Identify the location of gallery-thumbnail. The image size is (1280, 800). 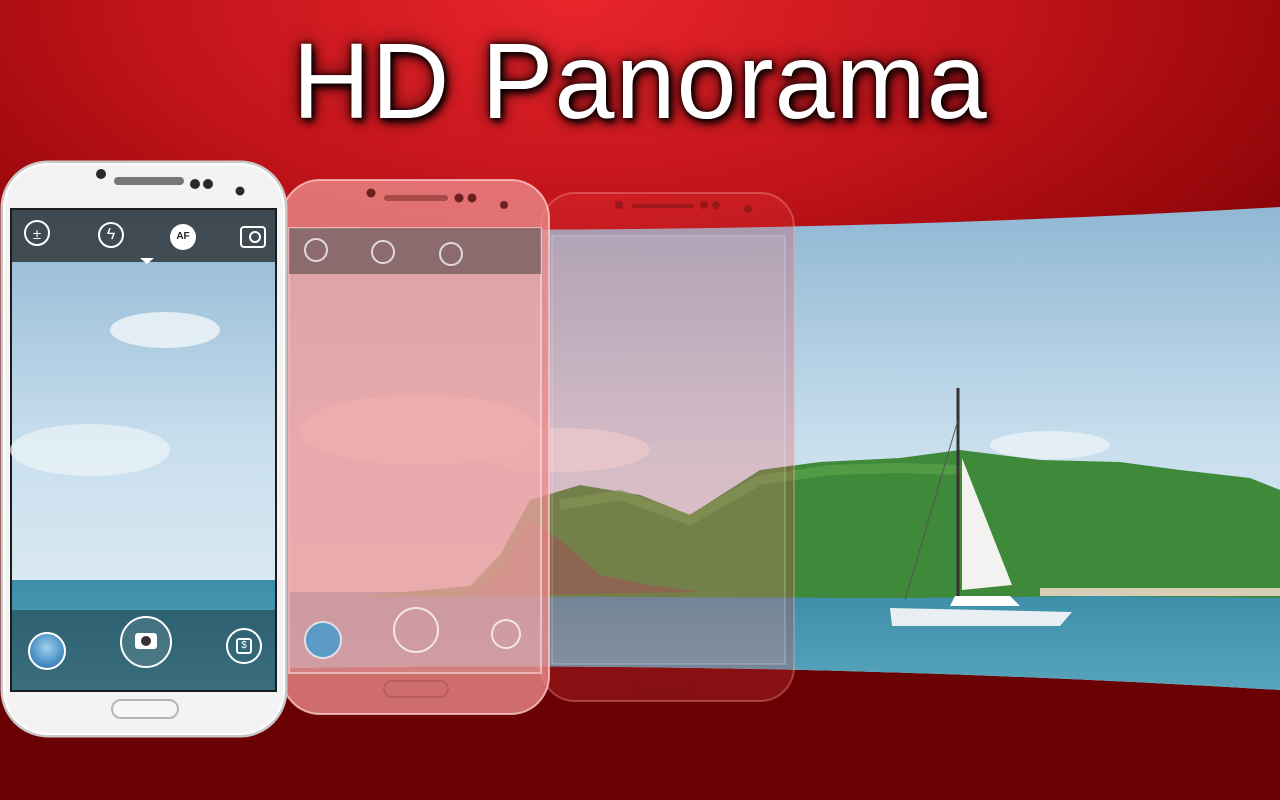
(47, 651).